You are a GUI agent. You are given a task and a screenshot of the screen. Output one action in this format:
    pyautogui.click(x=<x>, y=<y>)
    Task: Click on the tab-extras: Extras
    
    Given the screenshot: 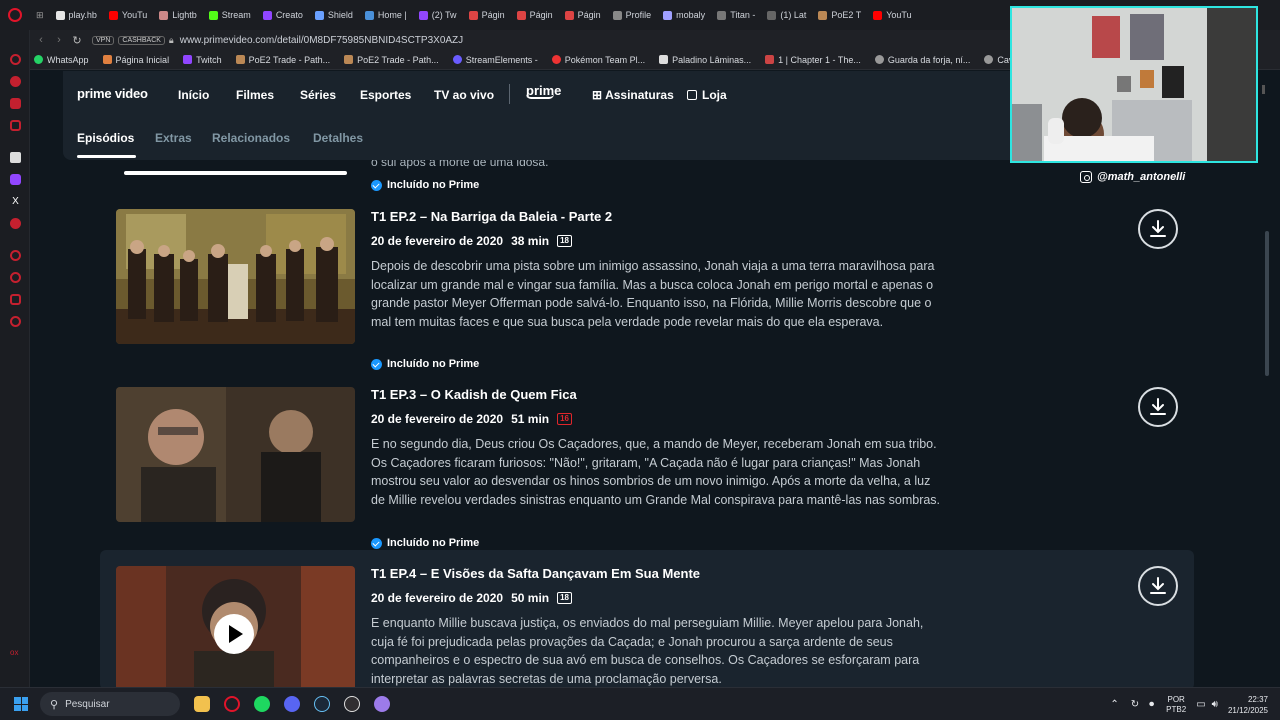 What is the action you would take?
    pyautogui.click(x=173, y=138)
    